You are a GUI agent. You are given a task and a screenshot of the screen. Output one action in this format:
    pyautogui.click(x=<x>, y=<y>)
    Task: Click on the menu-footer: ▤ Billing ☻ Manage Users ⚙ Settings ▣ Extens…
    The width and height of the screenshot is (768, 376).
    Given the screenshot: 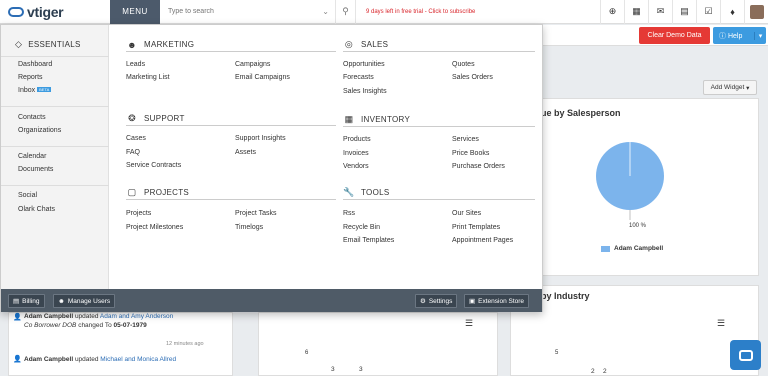 What is the action you would take?
    pyautogui.click(x=271, y=300)
    